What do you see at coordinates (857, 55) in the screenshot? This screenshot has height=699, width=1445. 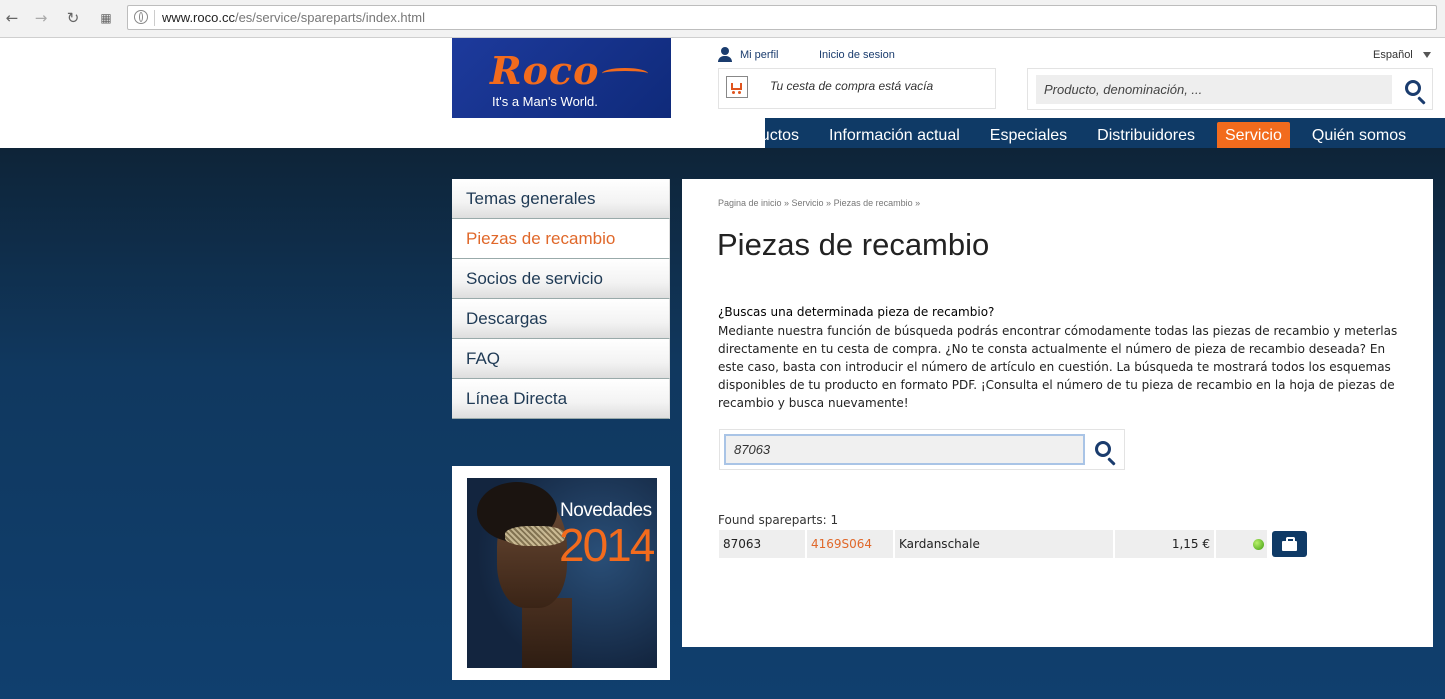 I see `login-link: Inicio de sesion` at bounding box center [857, 55].